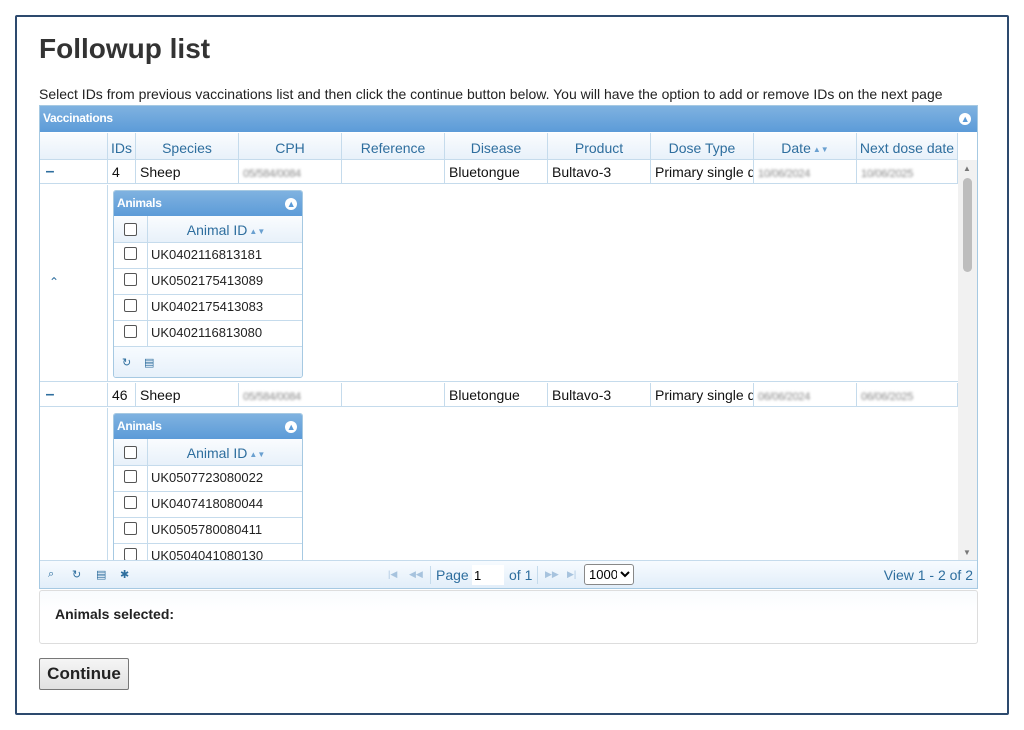  I want to click on animal-id-text: UK0507723080022, so click(207, 477).